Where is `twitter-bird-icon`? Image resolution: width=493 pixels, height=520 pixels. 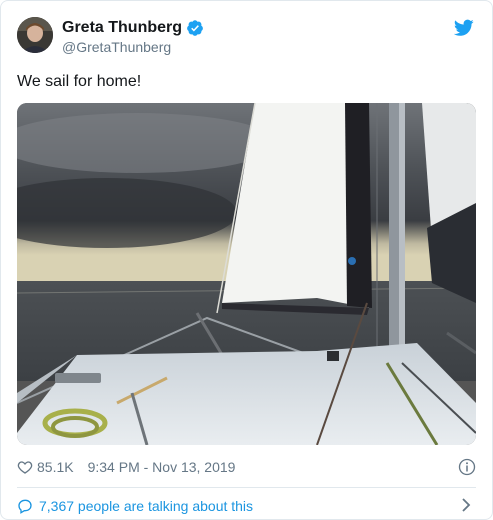 twitter-bird-icon is located at coordinates (464, 28).